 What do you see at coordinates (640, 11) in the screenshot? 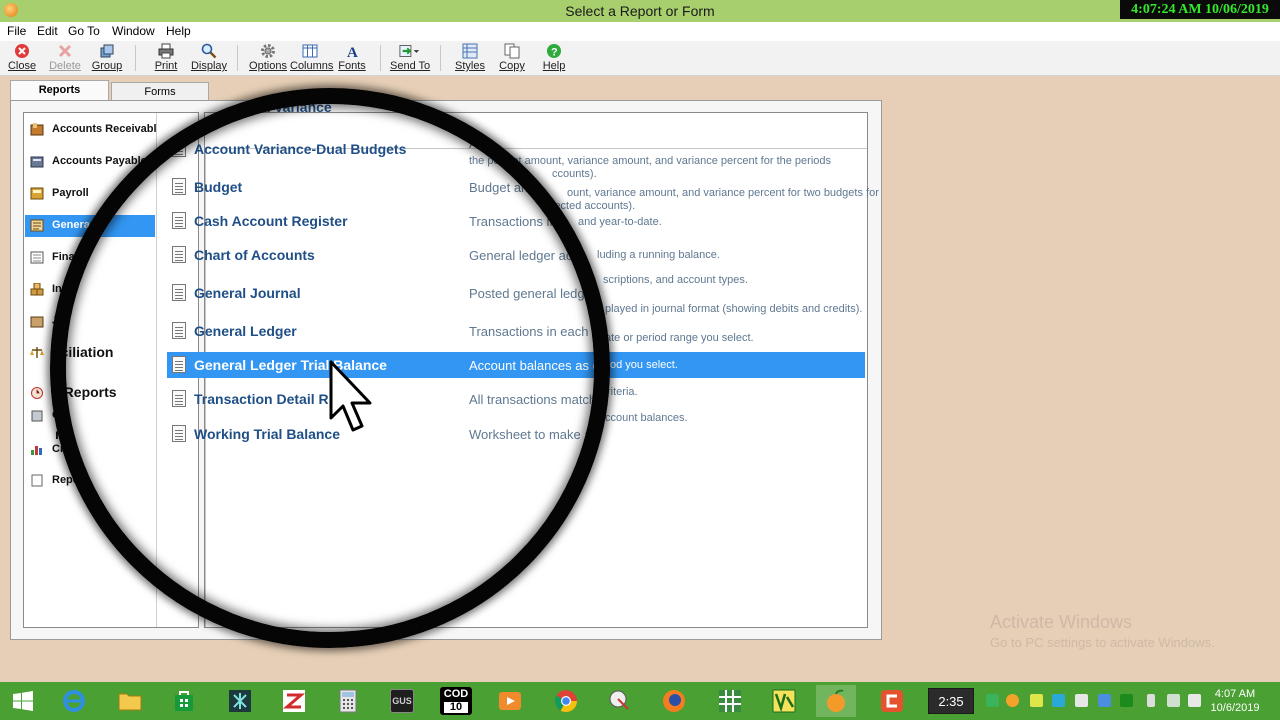
I see `window-title: Select a Report or Form` at bounding box center [640, 11].